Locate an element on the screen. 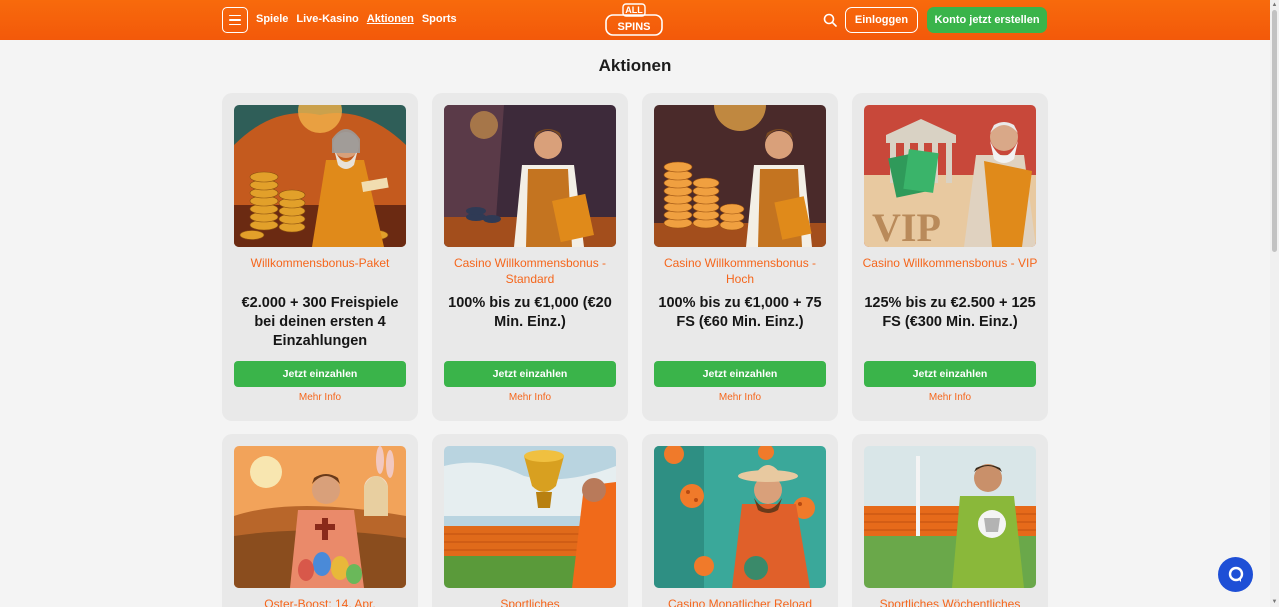  promo-subtitle: Casino Willkommensbonus - VIP is located at coordinates (950, 263).